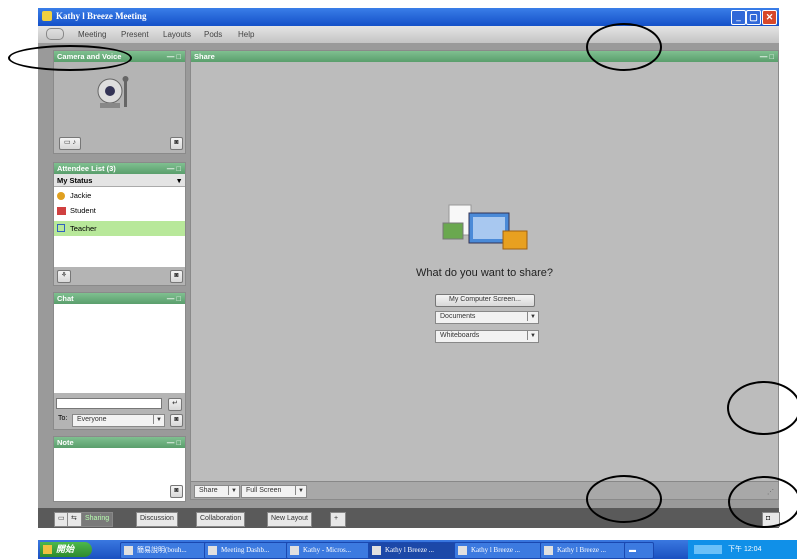 The height and width of the screenshot is (559, 797). Describe the element at coordinates (75, 180) in the screenshot. I see `my-status-label: My Status` at that location.